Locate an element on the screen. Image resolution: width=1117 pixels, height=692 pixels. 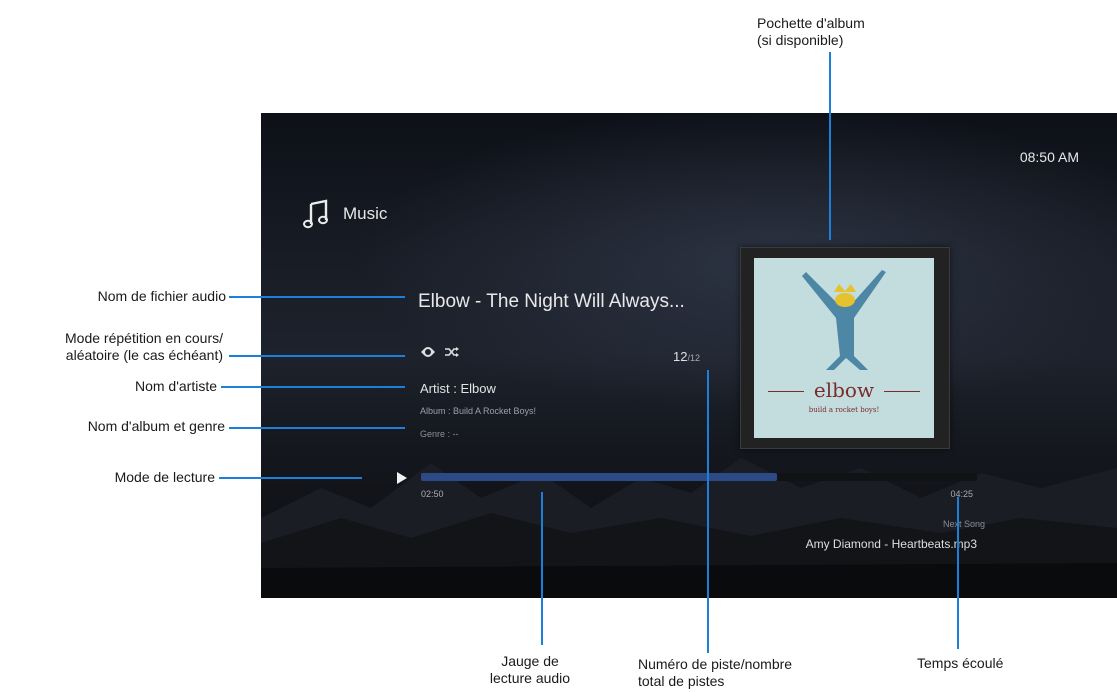
track-current: 12 is located at coordinates (680, 356).